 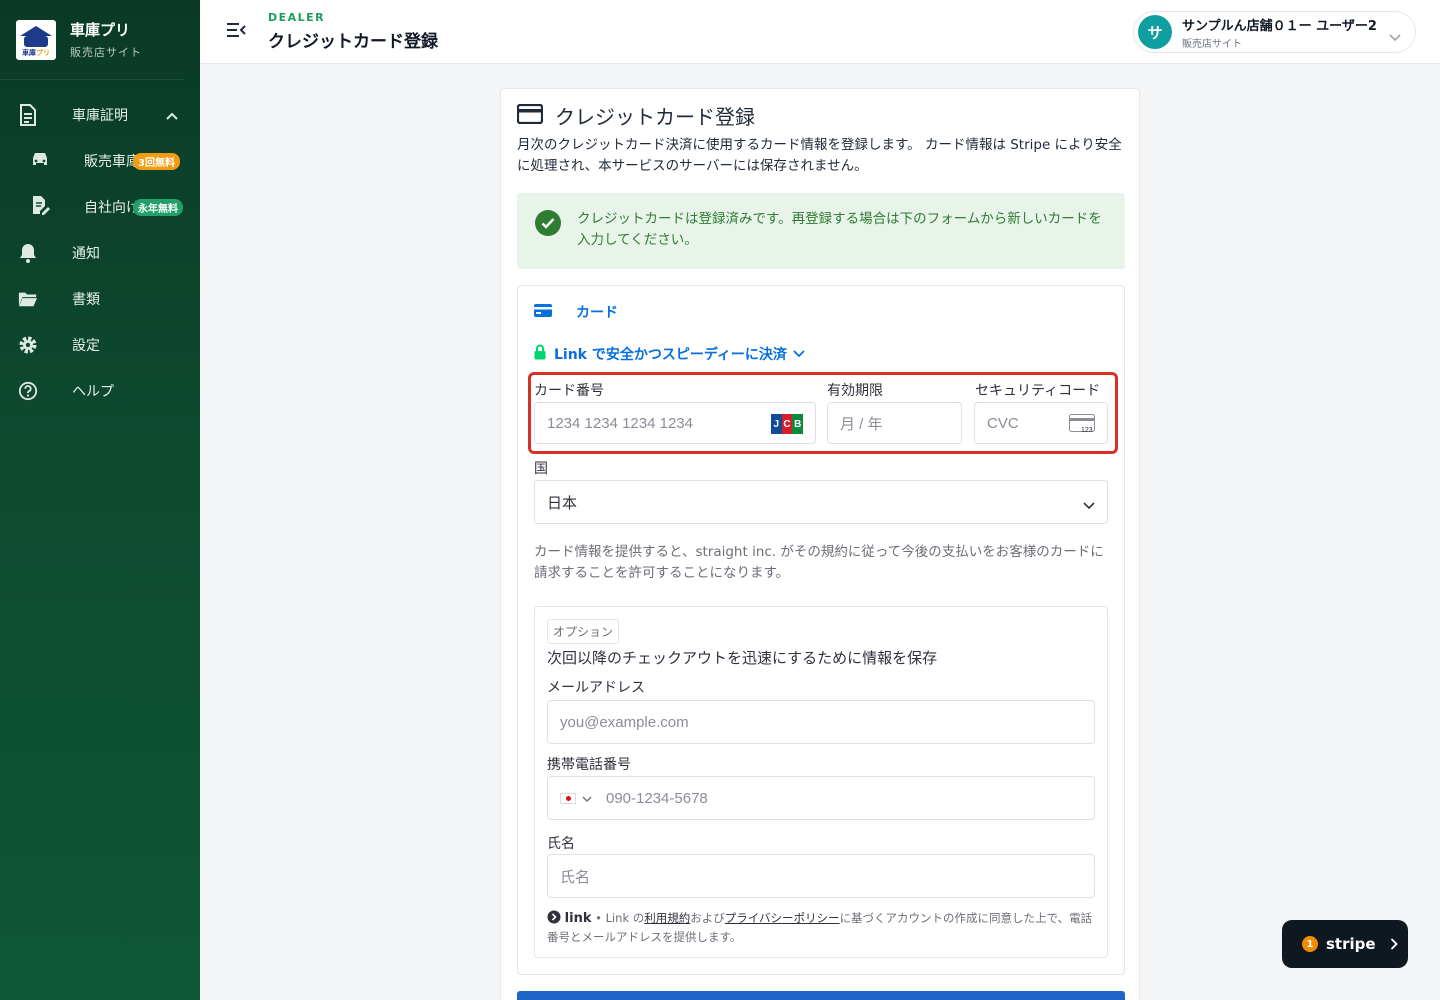 What do you see at coordinates (569, 391) in the screenshot?
I see `card-number-label: カード番号` at bounding box center [569, 391].